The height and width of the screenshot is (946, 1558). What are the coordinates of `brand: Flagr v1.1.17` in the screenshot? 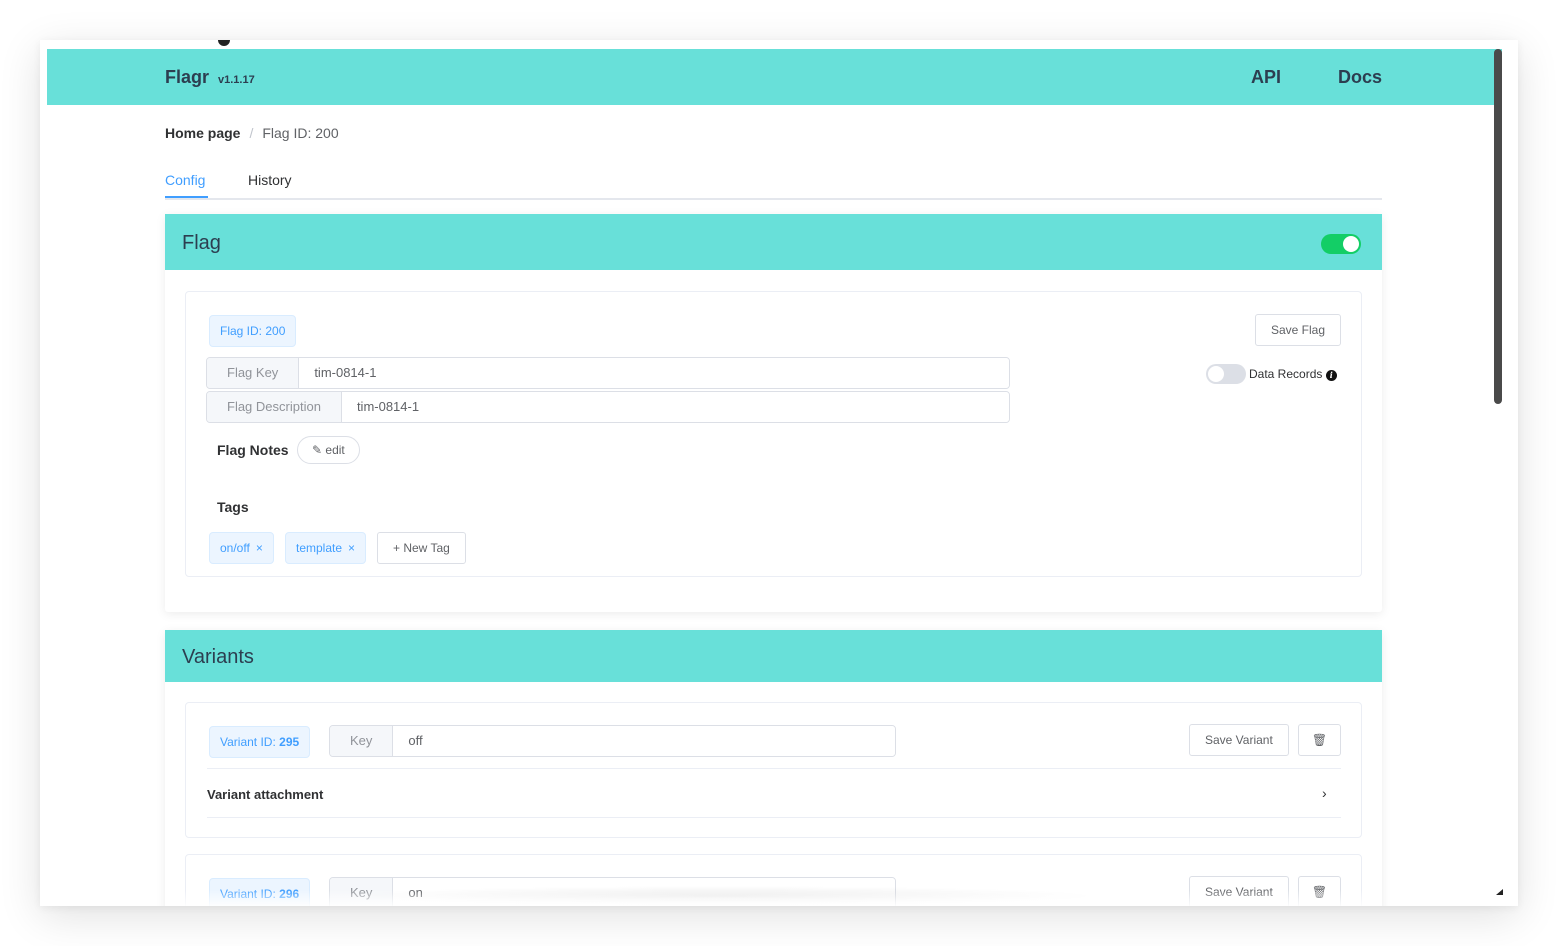 It's located at (210, 77).